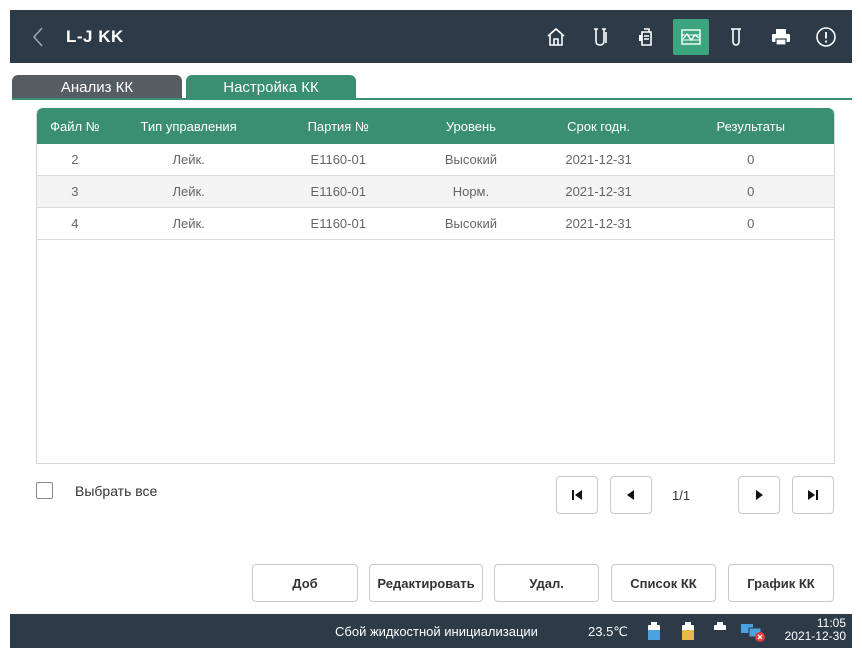  I want to click on tab-bar: Анализ КК Настройка КК, so click(186, 87).